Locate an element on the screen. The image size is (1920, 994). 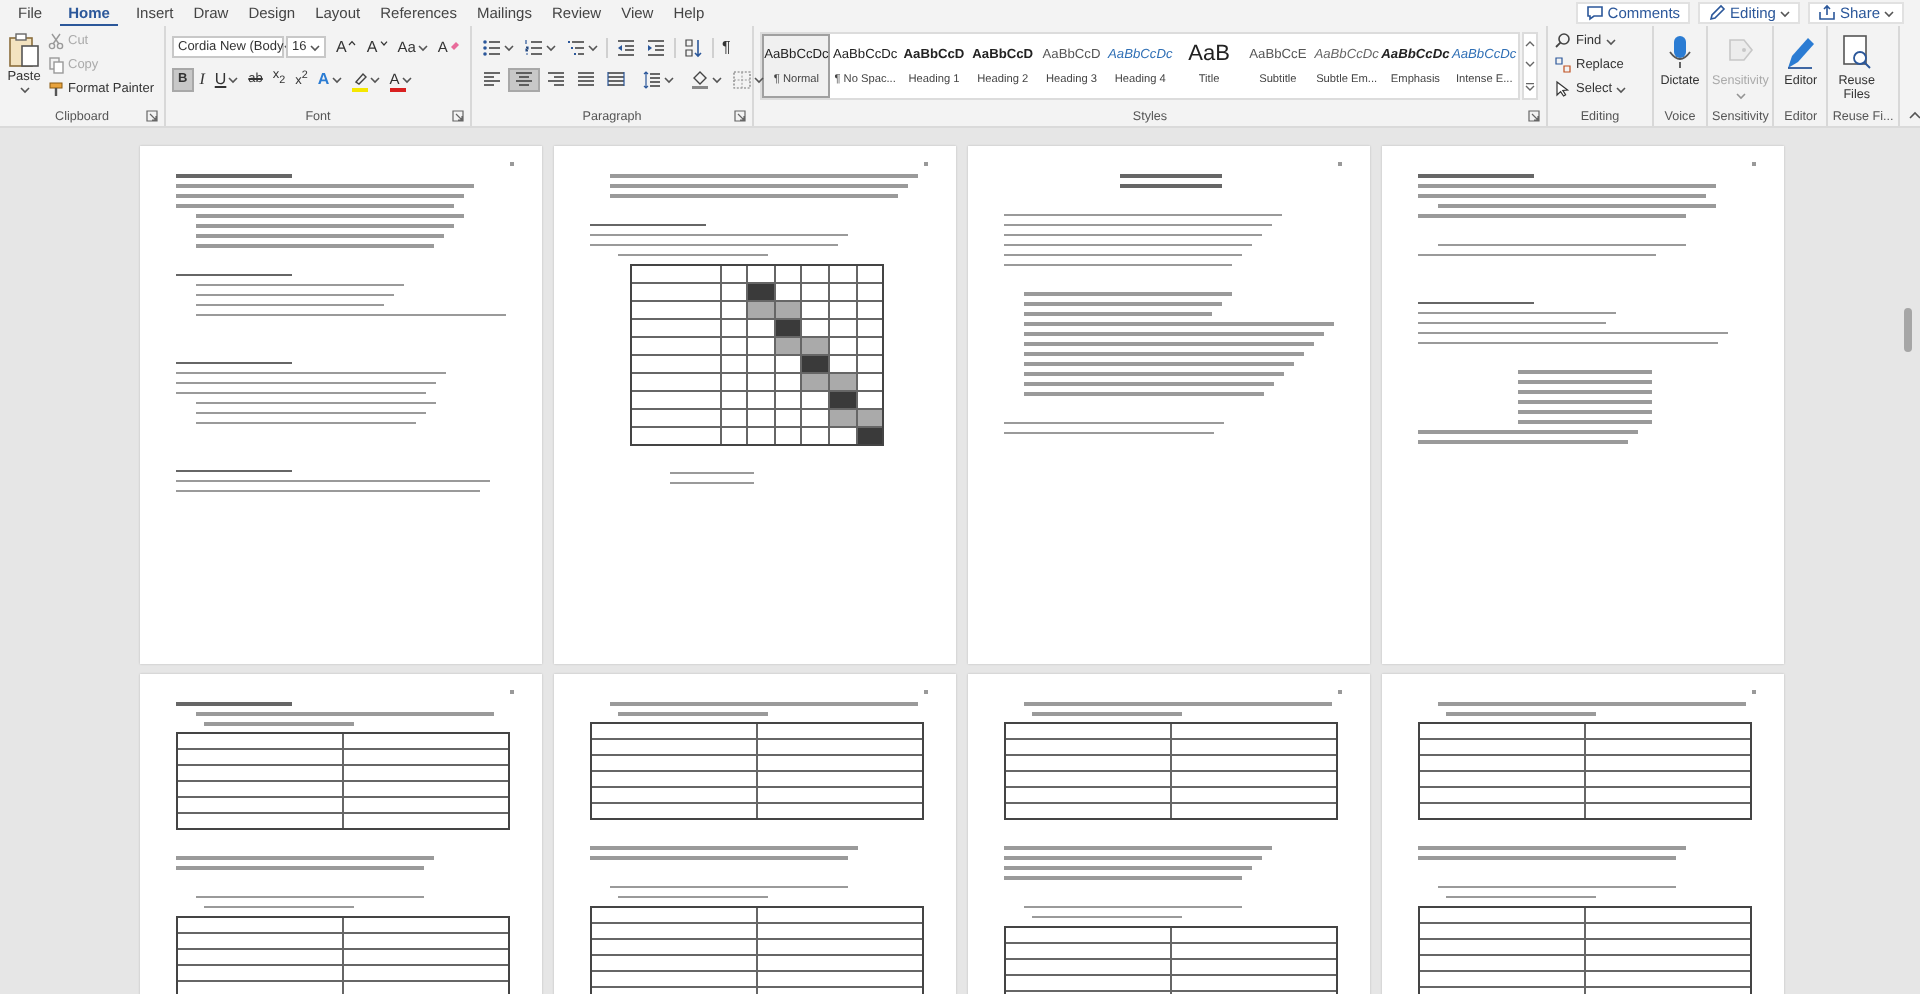
collapse-ribbon-button is located at coordinates (1913, 115).